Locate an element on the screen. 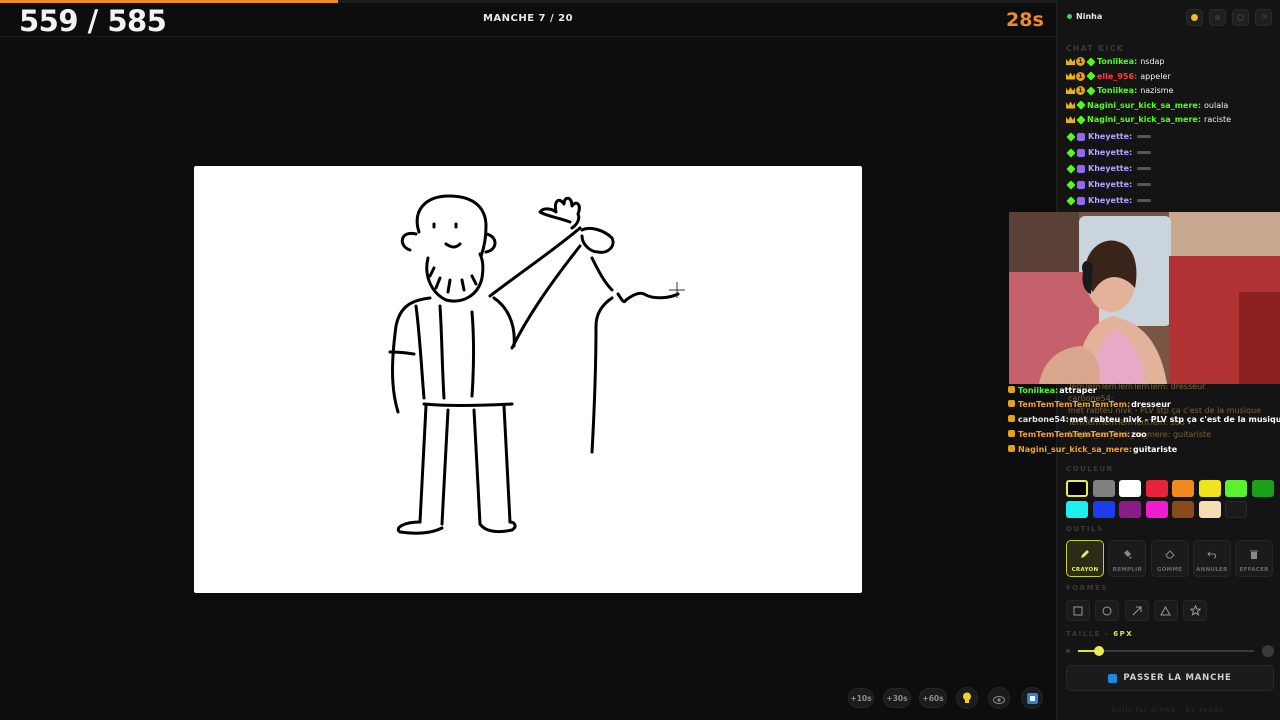 This screenshot has height=720, width=1280. overlay-text: guitariste is located at coordinates (1155, 449).